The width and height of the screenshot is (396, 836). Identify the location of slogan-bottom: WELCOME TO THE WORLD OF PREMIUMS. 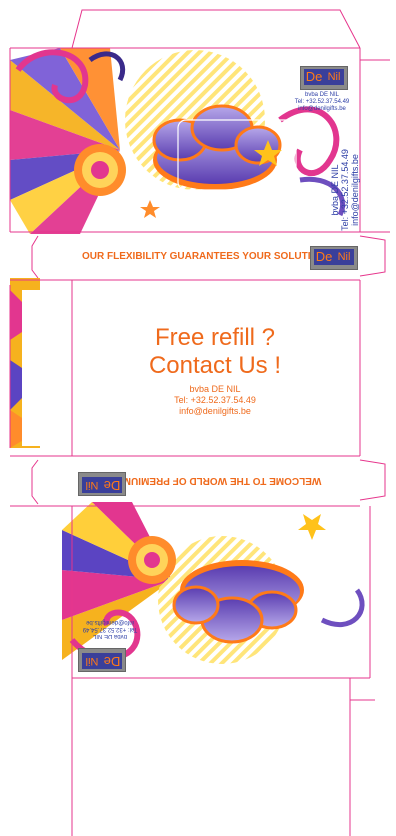
(219, 480).